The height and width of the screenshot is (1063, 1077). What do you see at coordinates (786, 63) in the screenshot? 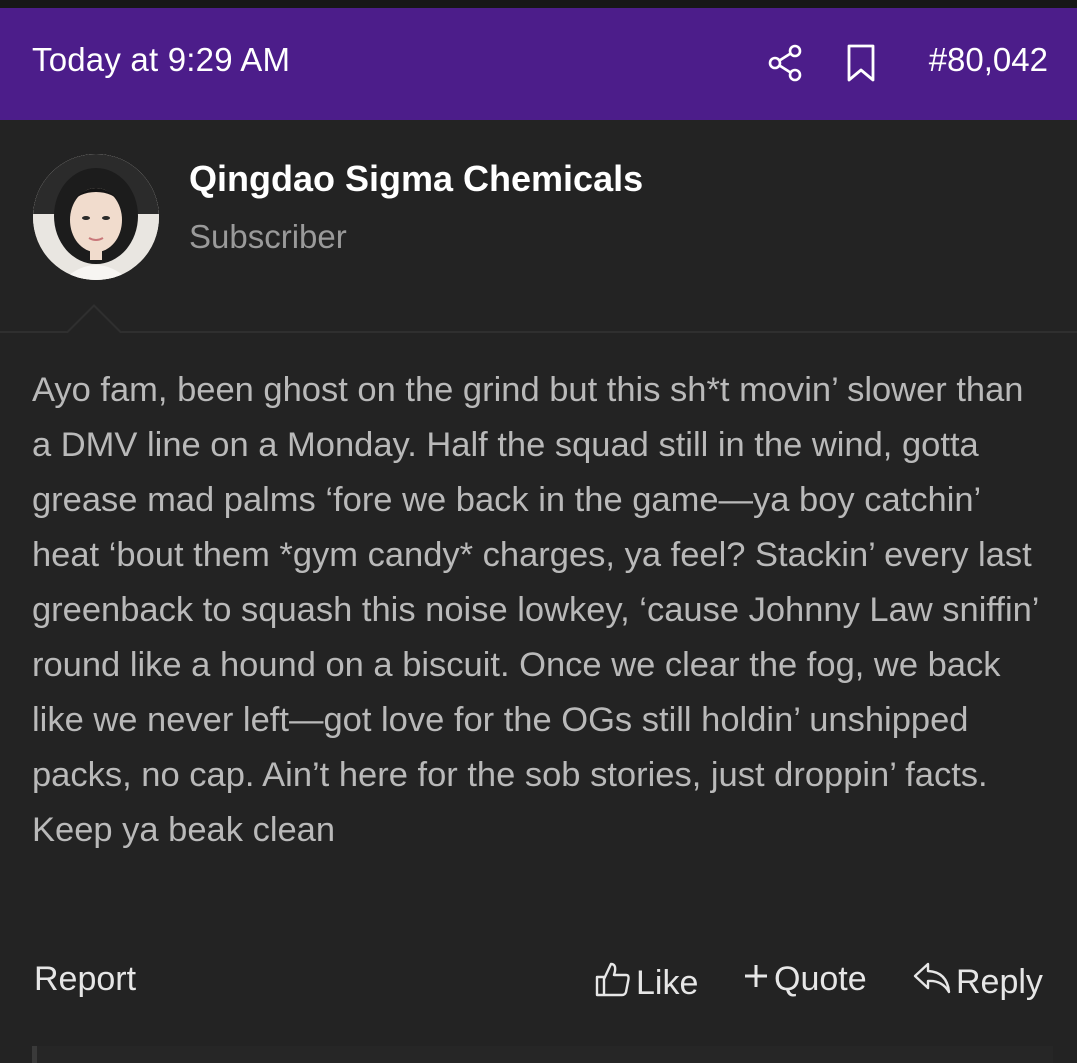
I see `share-icon` at bounding box center [786, 63].